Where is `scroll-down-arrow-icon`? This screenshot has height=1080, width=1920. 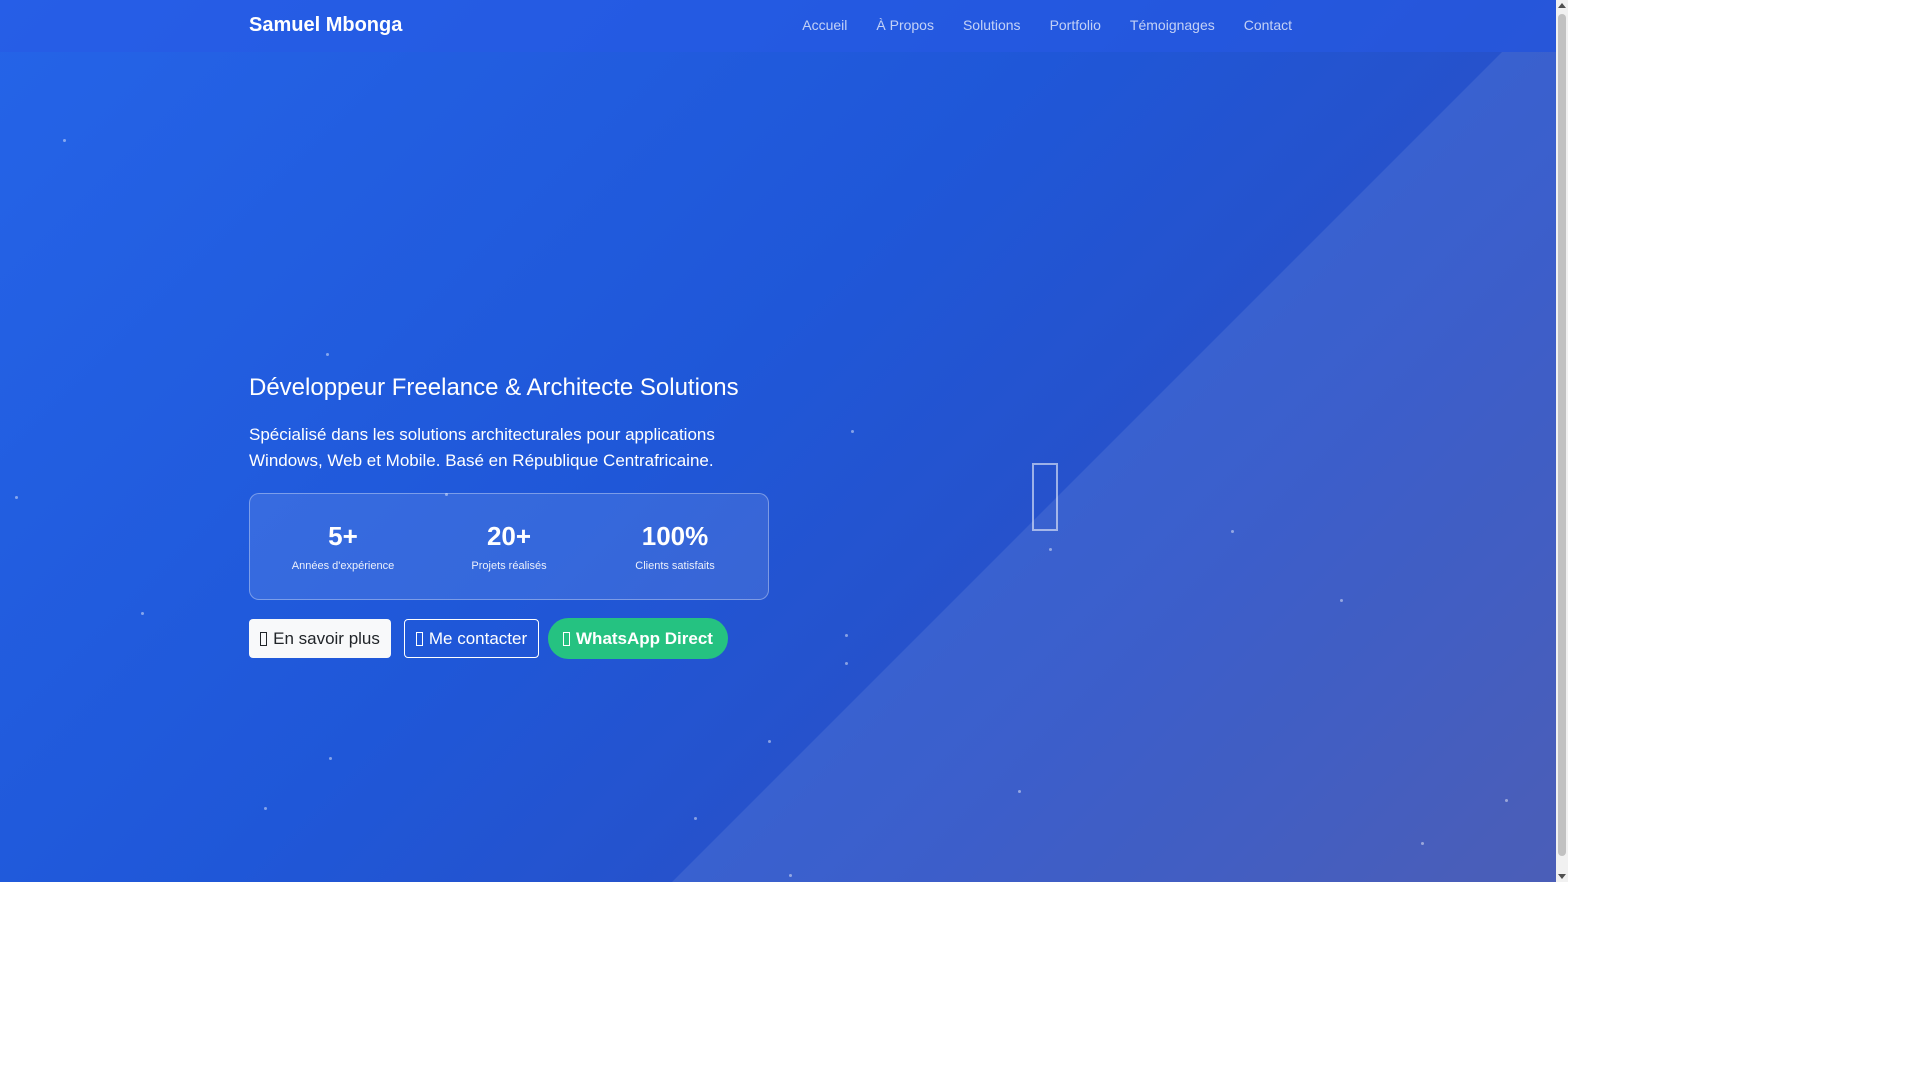
scroll-down-arrow-icon is located at coordinates (1562, 876).